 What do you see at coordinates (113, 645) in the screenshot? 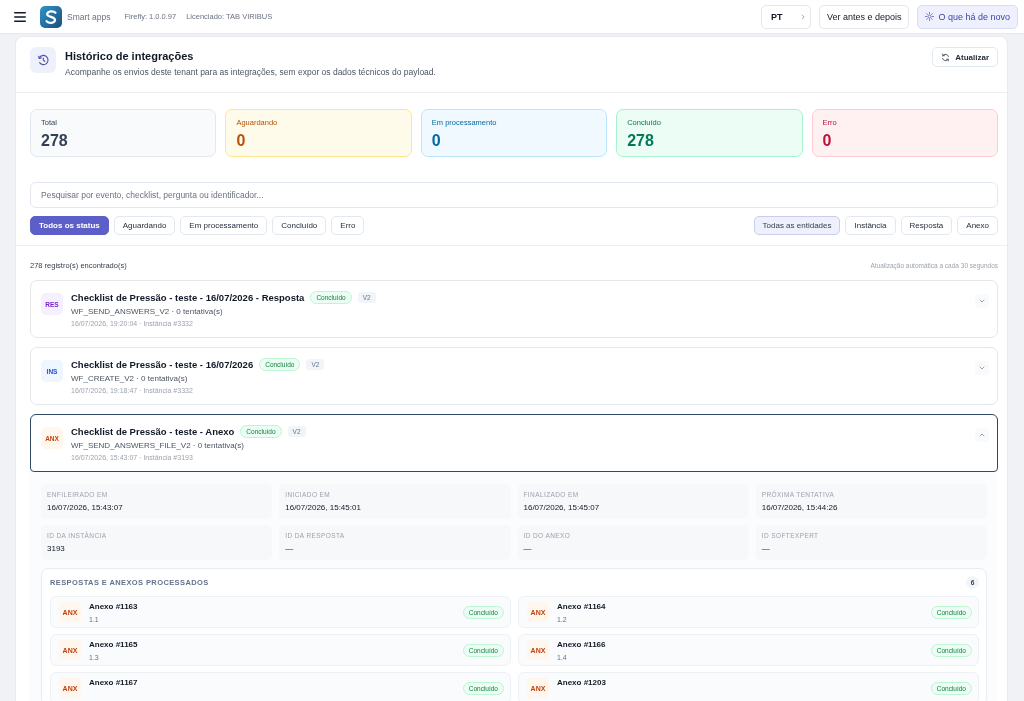
I see `item-title: Anexo #1165` at bounding box center [113, 645].